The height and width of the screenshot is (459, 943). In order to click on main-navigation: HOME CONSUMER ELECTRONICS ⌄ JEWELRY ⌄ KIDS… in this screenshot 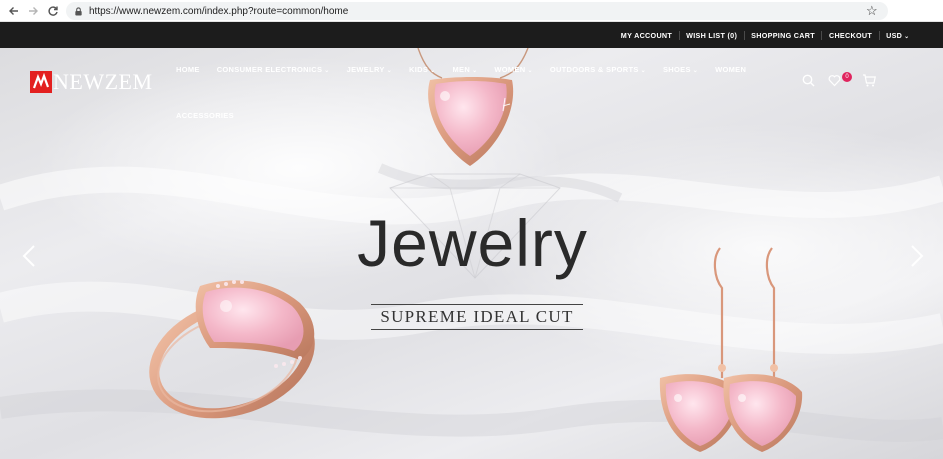, I will do `click(471, 69)`.